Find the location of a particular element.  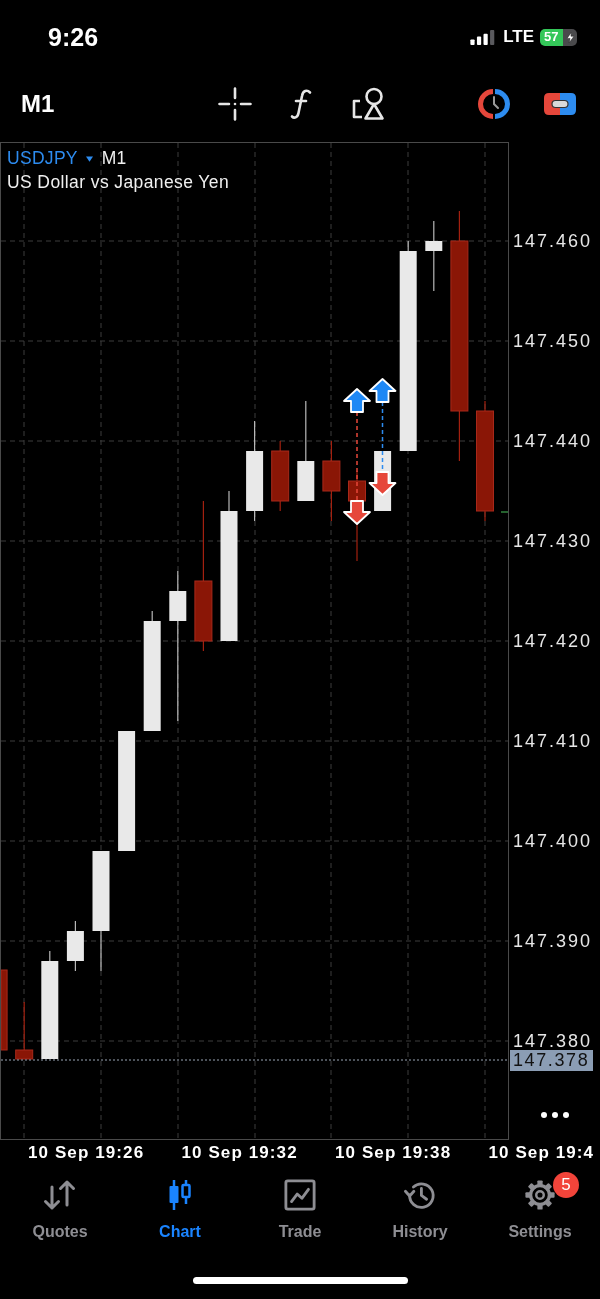

history-icon is located at coordinates (420, 1195).